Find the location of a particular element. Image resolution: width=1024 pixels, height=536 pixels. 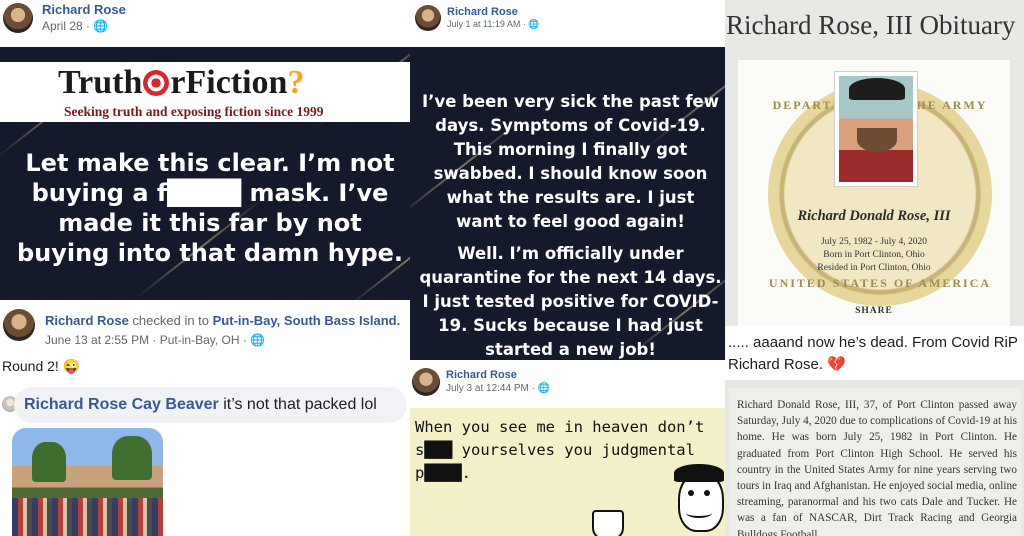

post-date: June 13 at 2:55 PM · Put-in-Bay, OH · 🌐 is located at coordinates (155, 340).